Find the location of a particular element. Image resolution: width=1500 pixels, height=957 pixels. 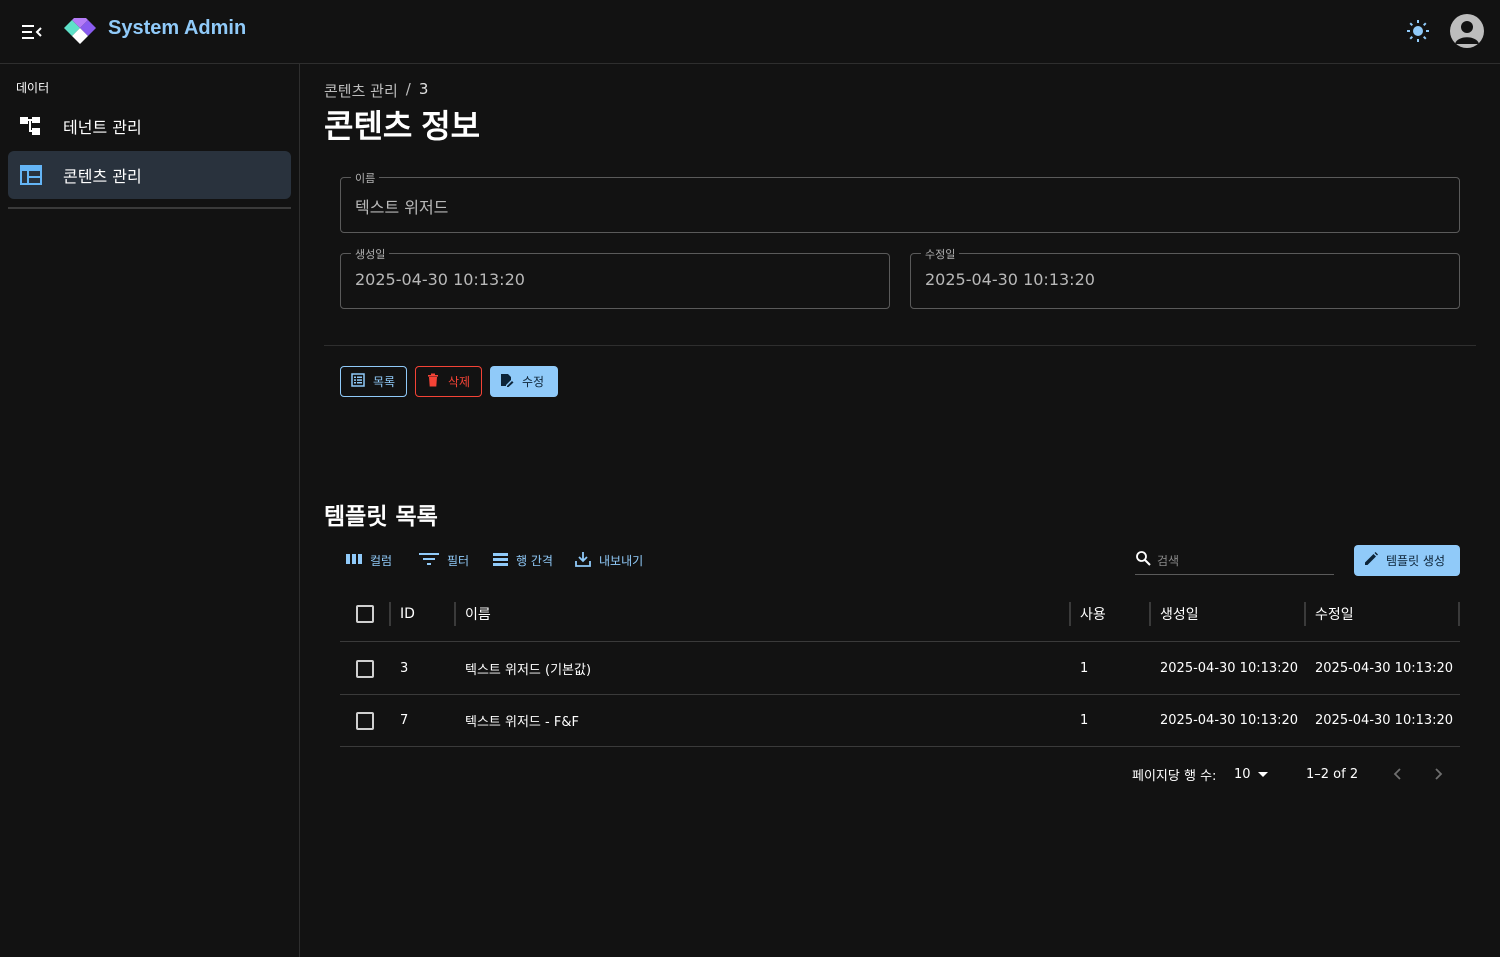

column-header-updated: 수정일 is located at coordinates (1334, 613).